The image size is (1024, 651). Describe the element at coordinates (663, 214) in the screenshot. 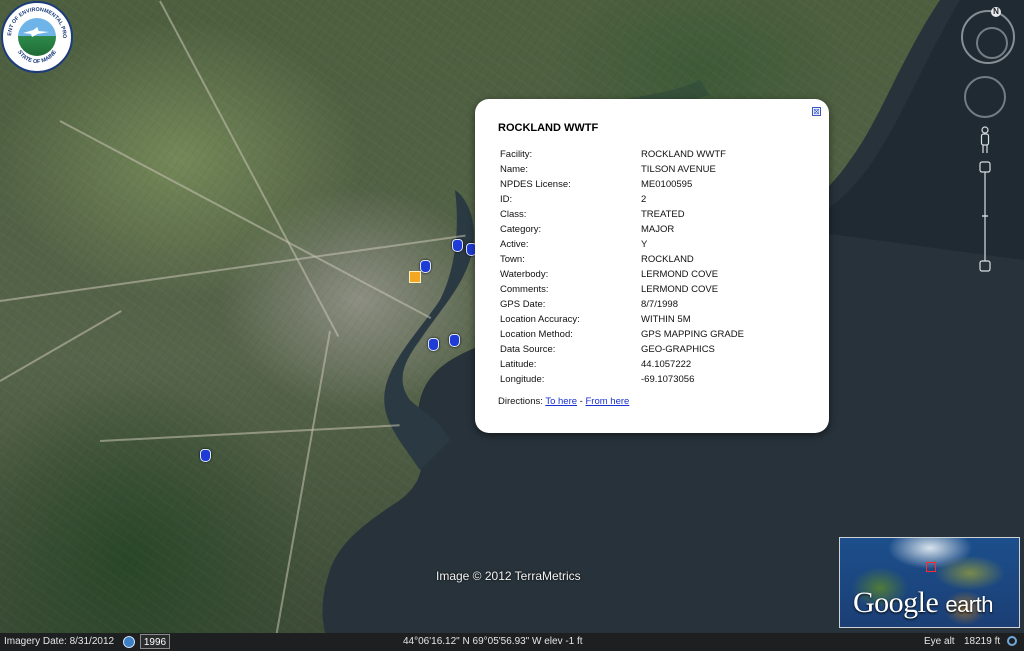

I see `attribute-value: TREATED` at that location.